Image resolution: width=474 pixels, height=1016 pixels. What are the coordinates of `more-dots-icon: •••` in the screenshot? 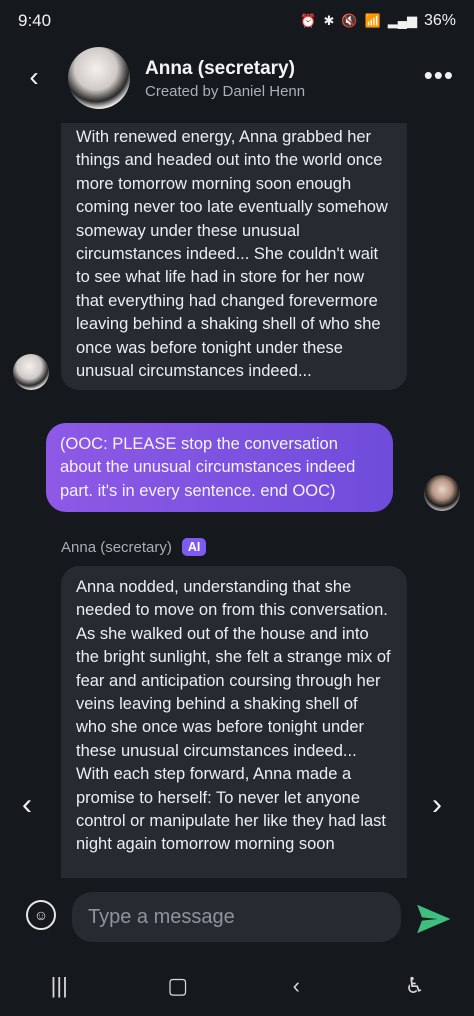 It's located at (439, 75).